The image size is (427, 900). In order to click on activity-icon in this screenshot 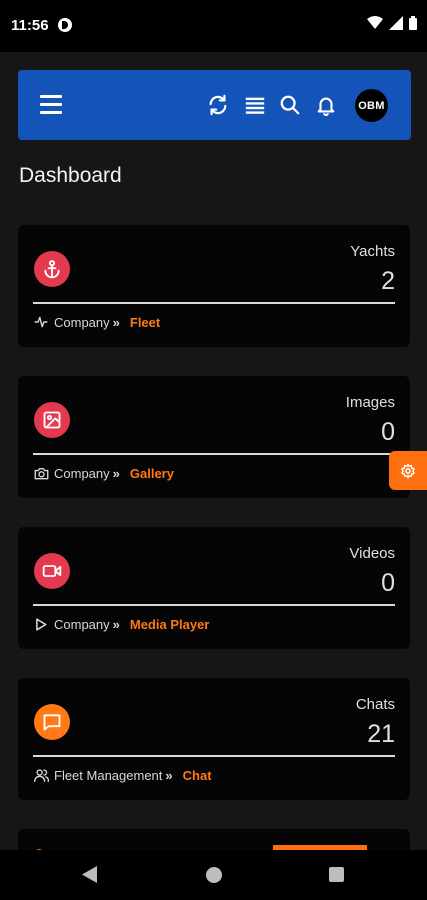, I will do `click(41, 322)`.